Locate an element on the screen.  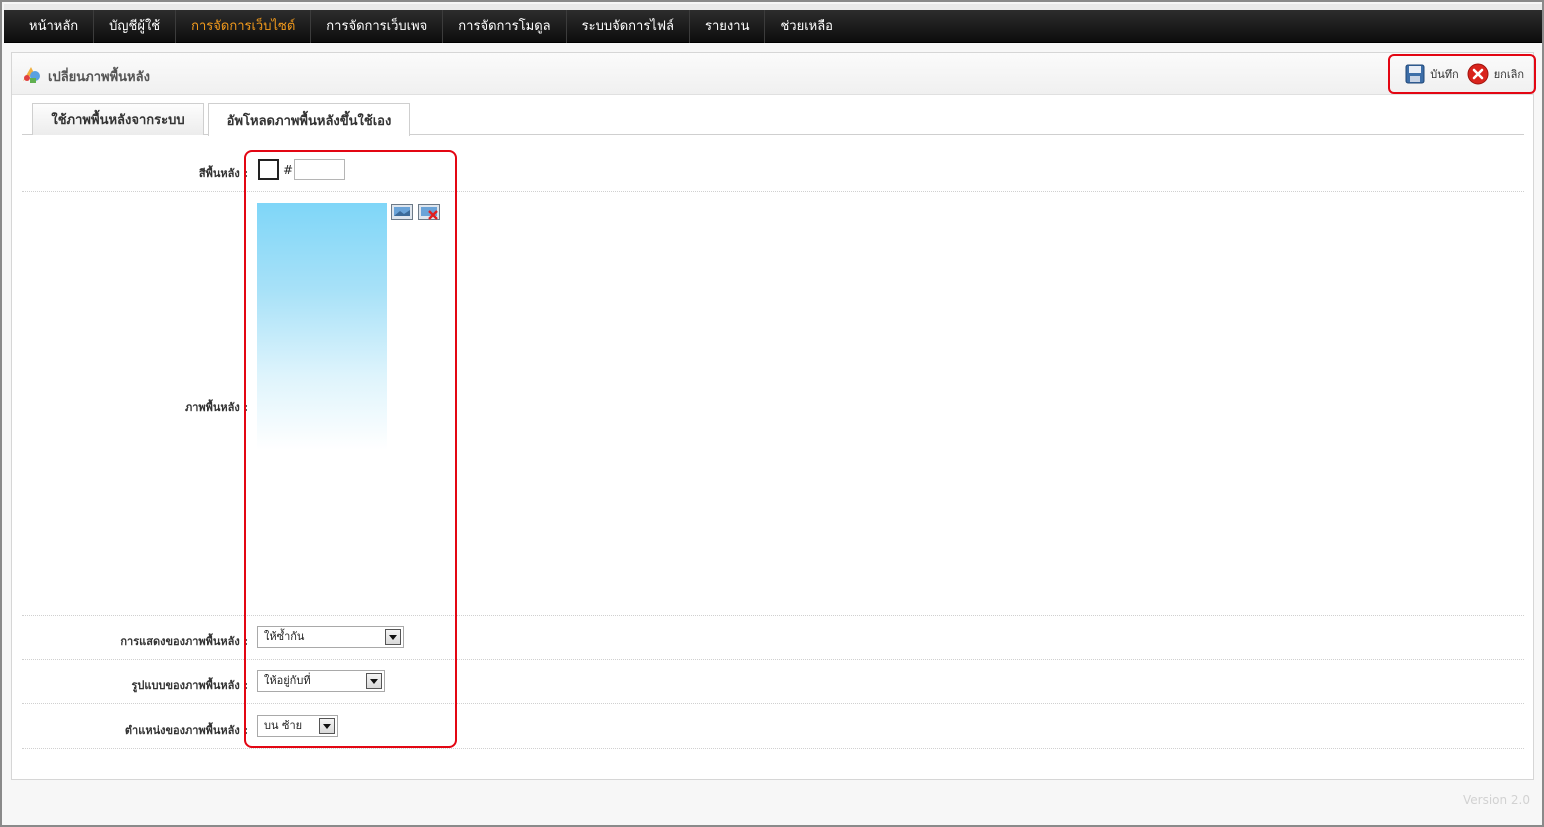
nav-item-help: ช่วยเหลือ is located at coordinates (806, 26).